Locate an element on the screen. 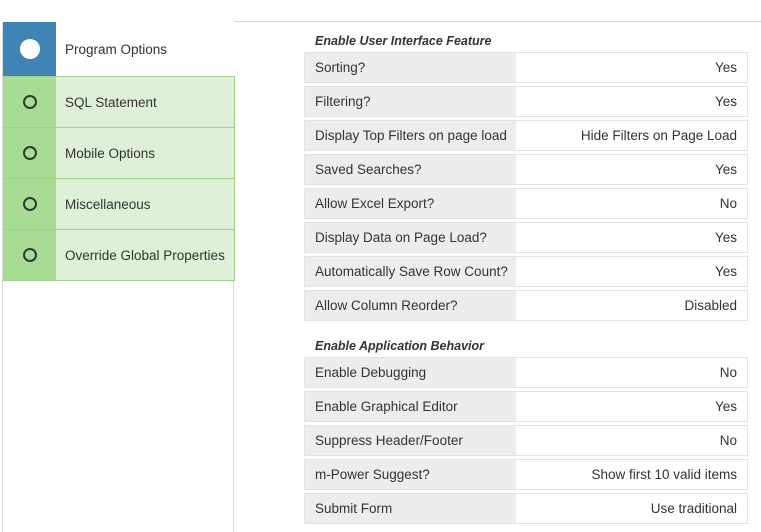 The width and height of the screenshot is (761, 532). setting-label: Saved Searches? is located at coordinates (410, 169).